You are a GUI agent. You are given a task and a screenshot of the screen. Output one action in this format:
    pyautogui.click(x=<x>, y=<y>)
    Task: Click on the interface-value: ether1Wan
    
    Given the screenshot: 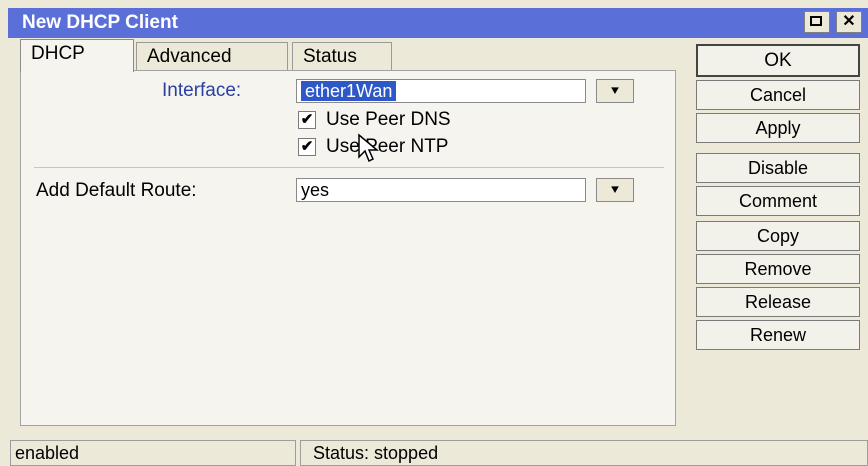 What is the action you would take?
    pyautogui.click(x=349, y=91)
    